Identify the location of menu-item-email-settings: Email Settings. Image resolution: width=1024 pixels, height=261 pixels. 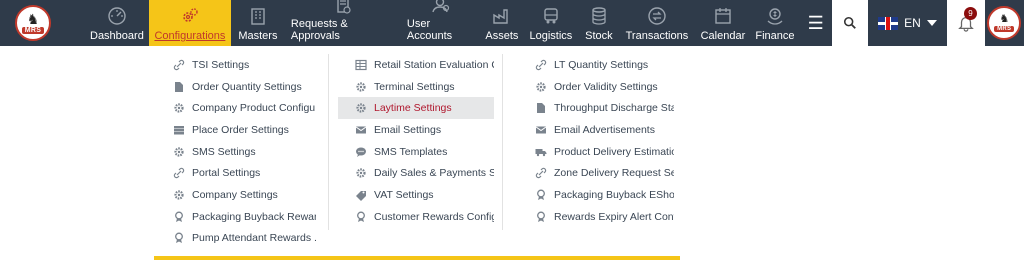
(416, 130).